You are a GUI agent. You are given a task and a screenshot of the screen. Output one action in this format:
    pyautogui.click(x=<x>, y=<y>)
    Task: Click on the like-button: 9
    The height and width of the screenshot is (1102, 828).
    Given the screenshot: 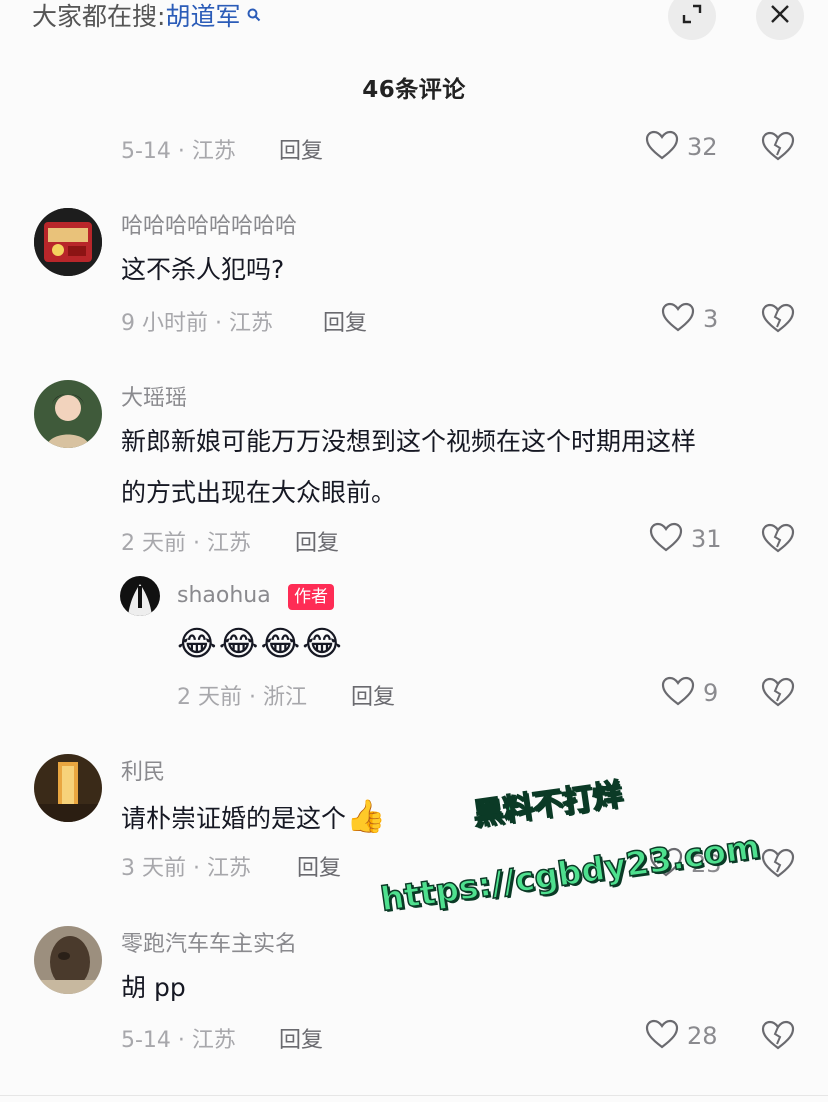 What is the action you would take?
    pyautogui.click(x=689, y=693)
    